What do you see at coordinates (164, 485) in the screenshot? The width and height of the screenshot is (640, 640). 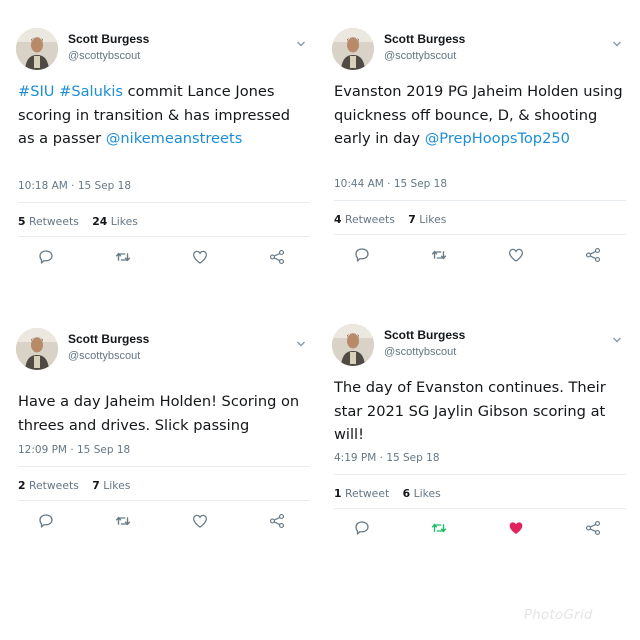 I see `engagement-counts: 2 Retweets 7 Likes` at bounding box center [164, 485].